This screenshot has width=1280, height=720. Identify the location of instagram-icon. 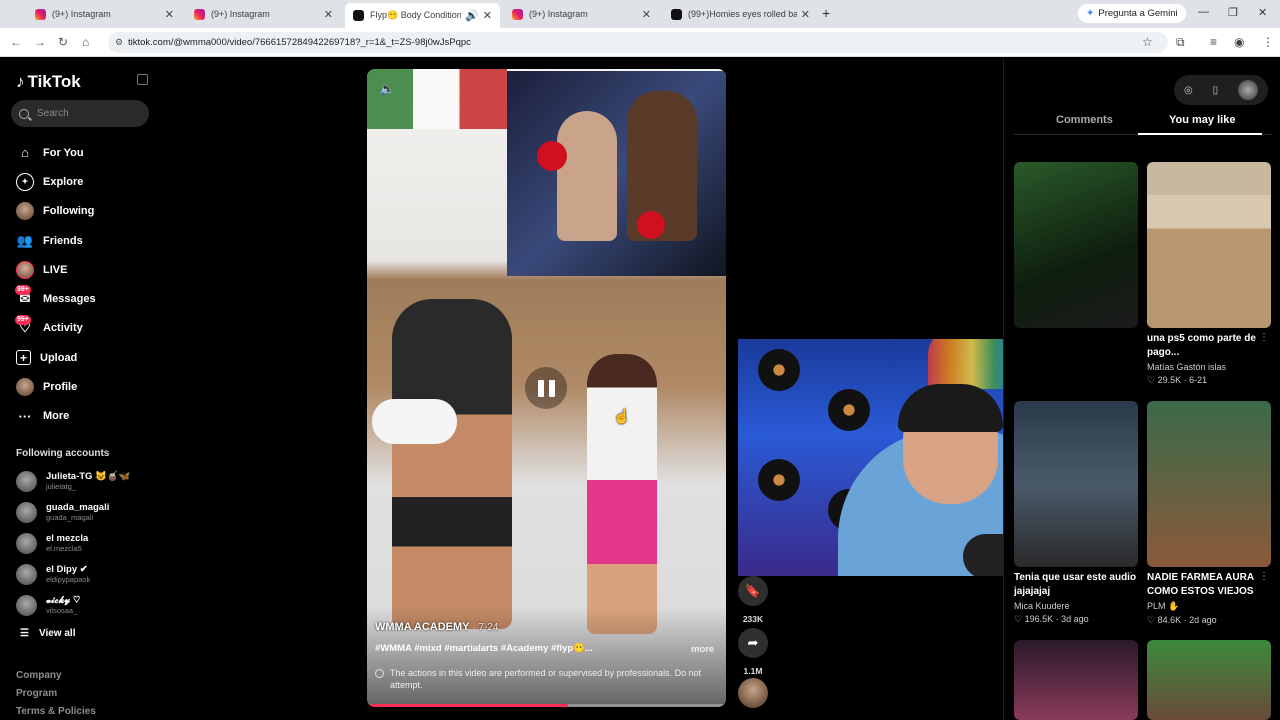
(199, 14).